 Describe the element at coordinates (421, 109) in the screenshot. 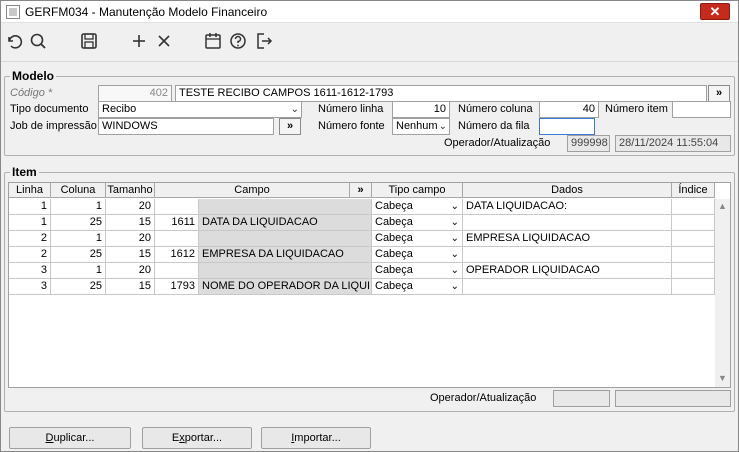

I see `numero-linha-field: 10` at that location.